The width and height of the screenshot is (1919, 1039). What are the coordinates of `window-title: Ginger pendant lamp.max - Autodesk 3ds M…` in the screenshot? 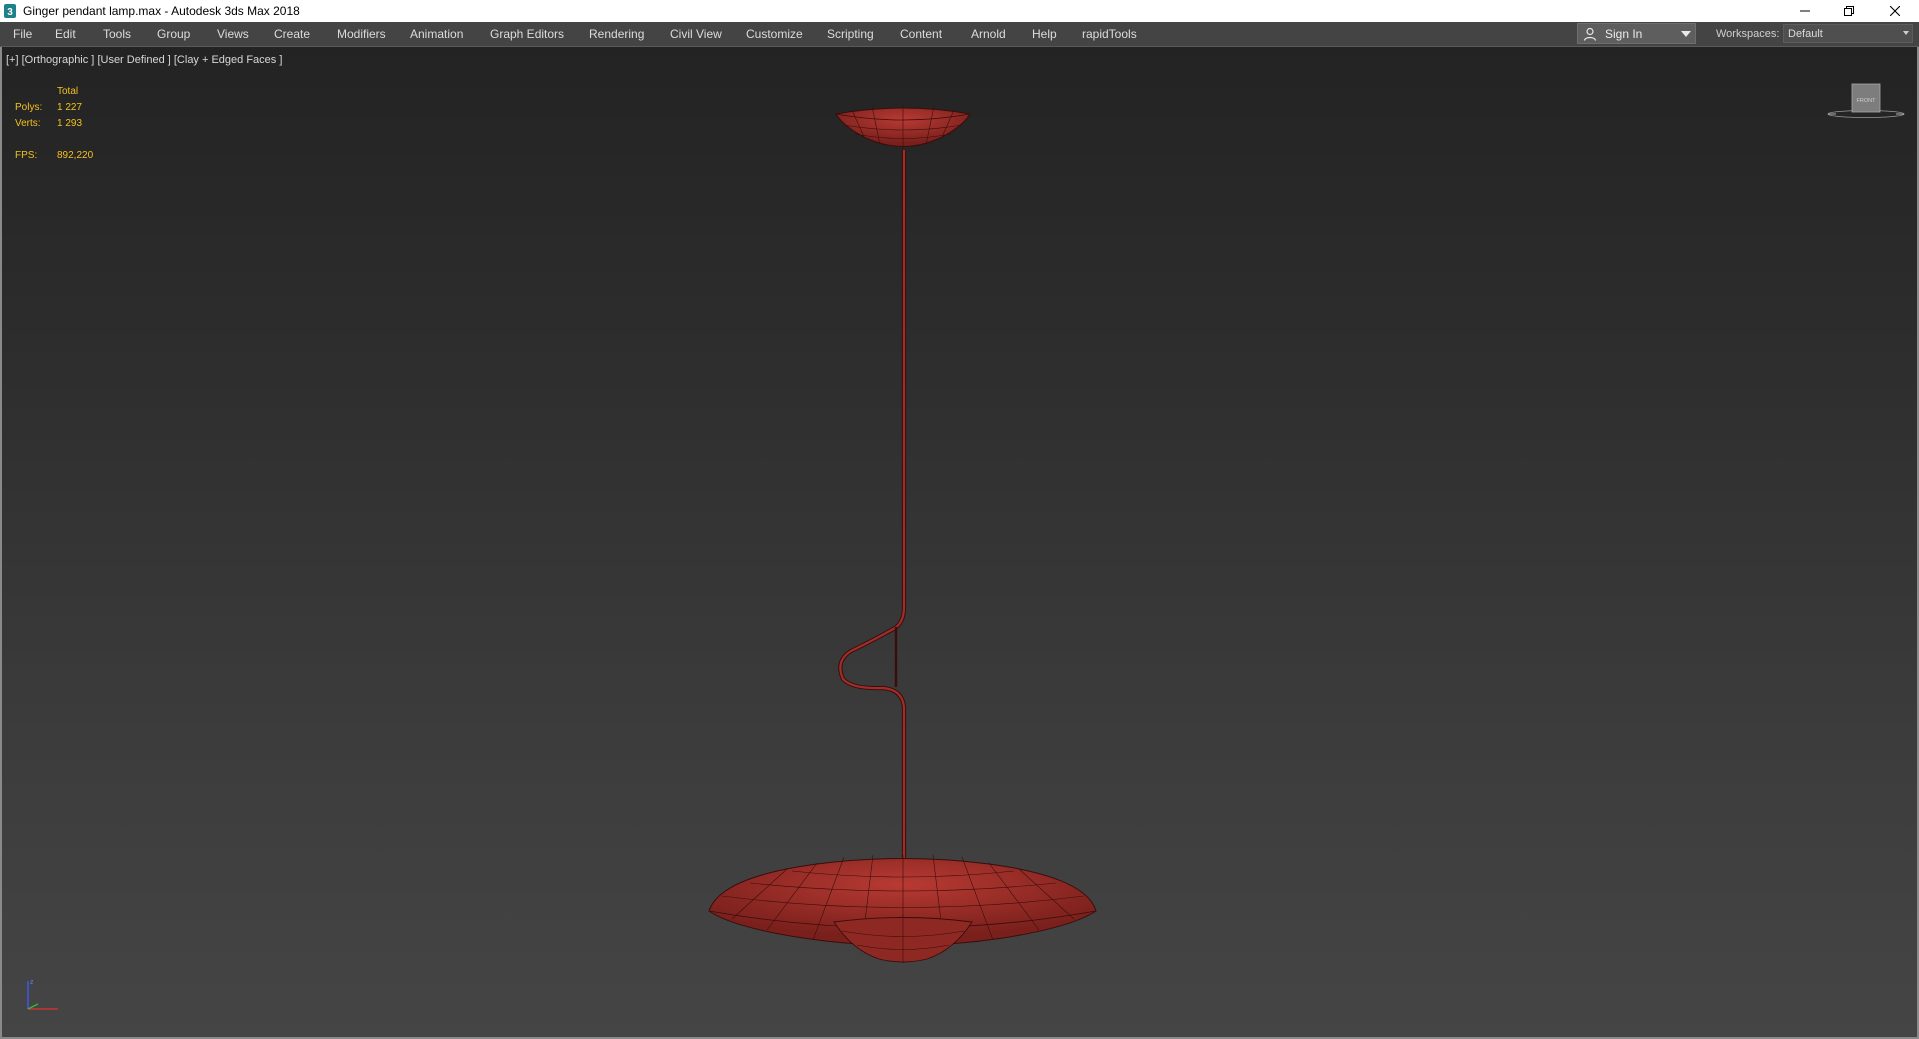 It's located at (161, 11).